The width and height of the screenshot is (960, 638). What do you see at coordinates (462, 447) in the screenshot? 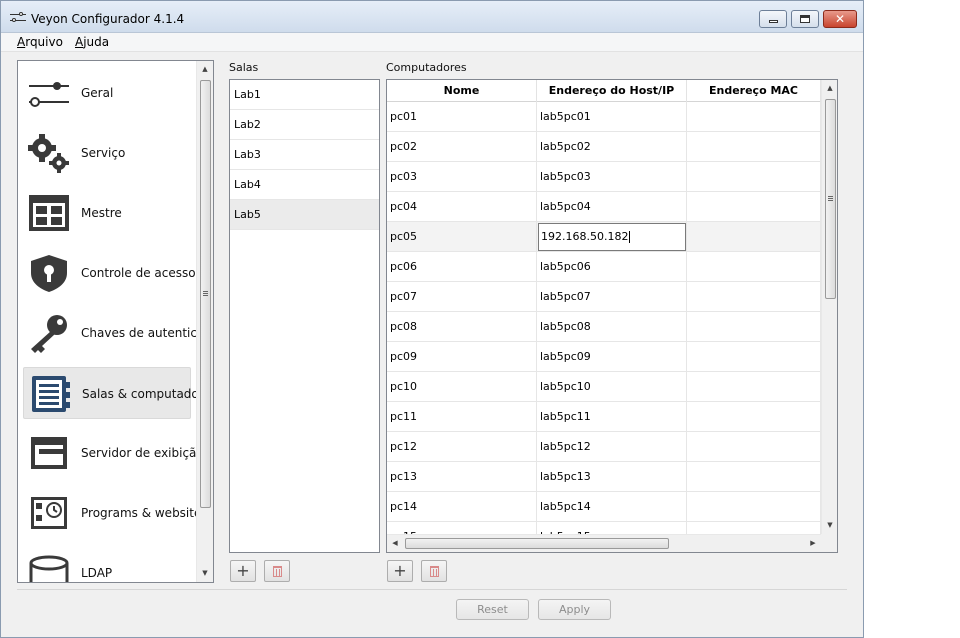
I see `cell-name: pc12` at bounding box center [462, 447].